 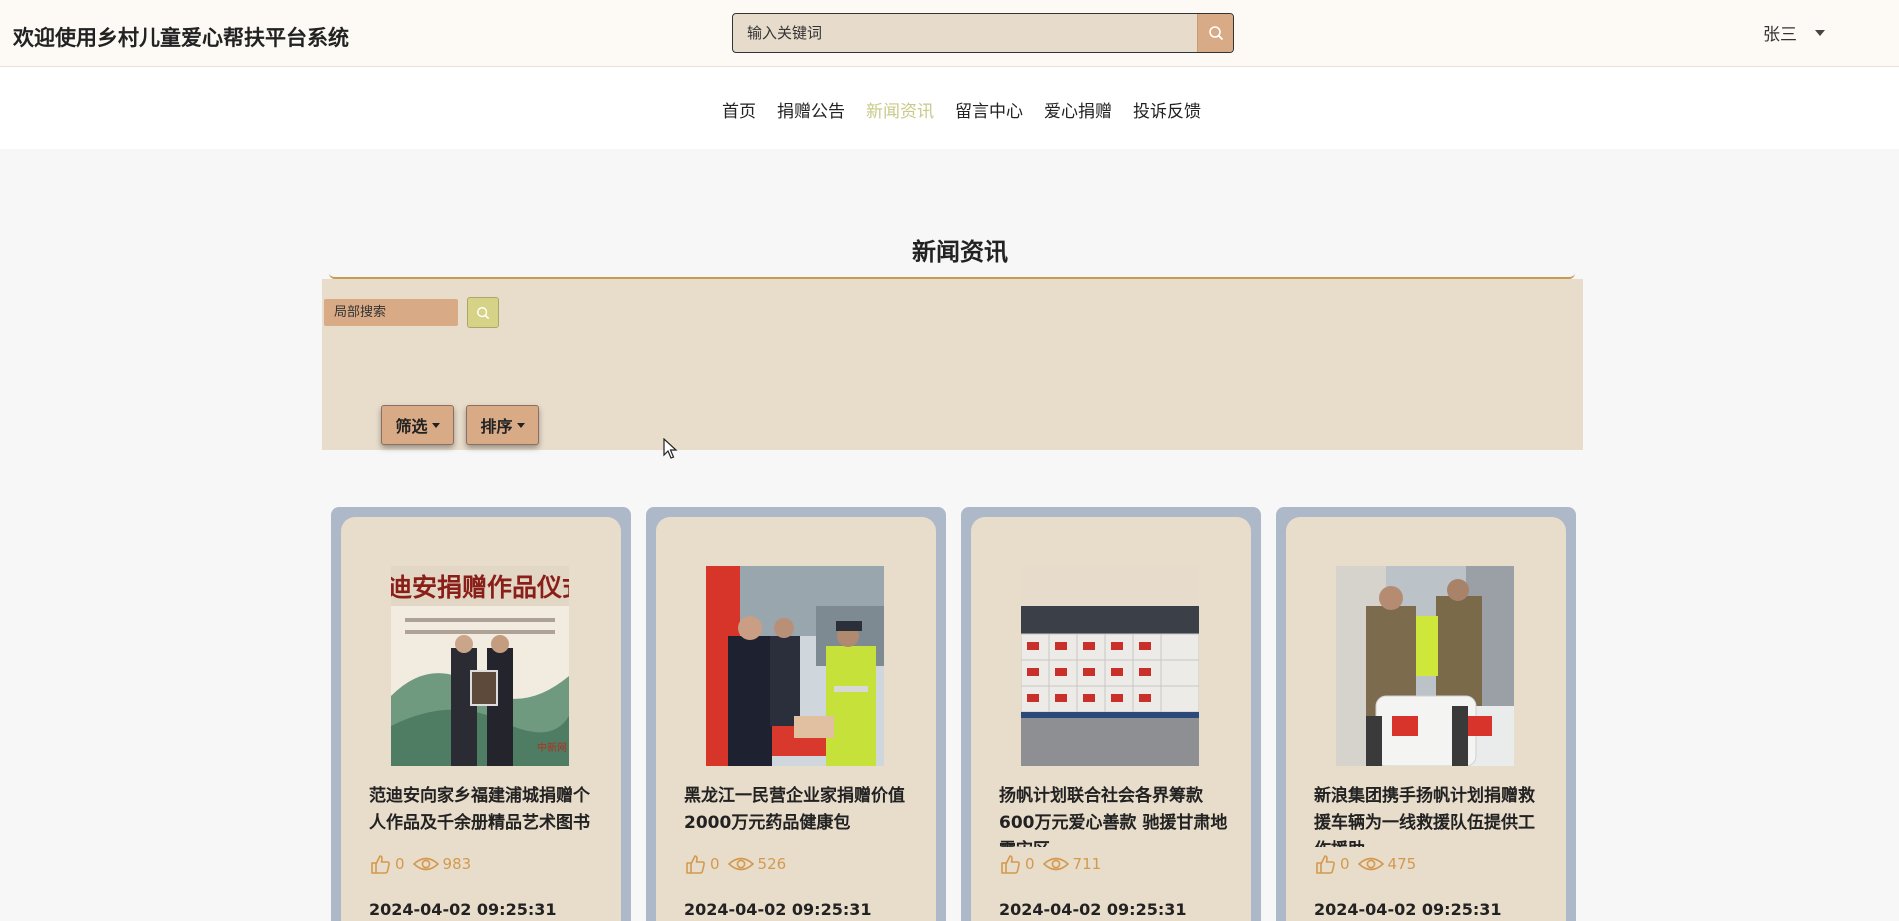 What do you see at coordinates (739, 109) in the screenshot?
I see `nav-home: 首页` at bounding box center [739, 109].